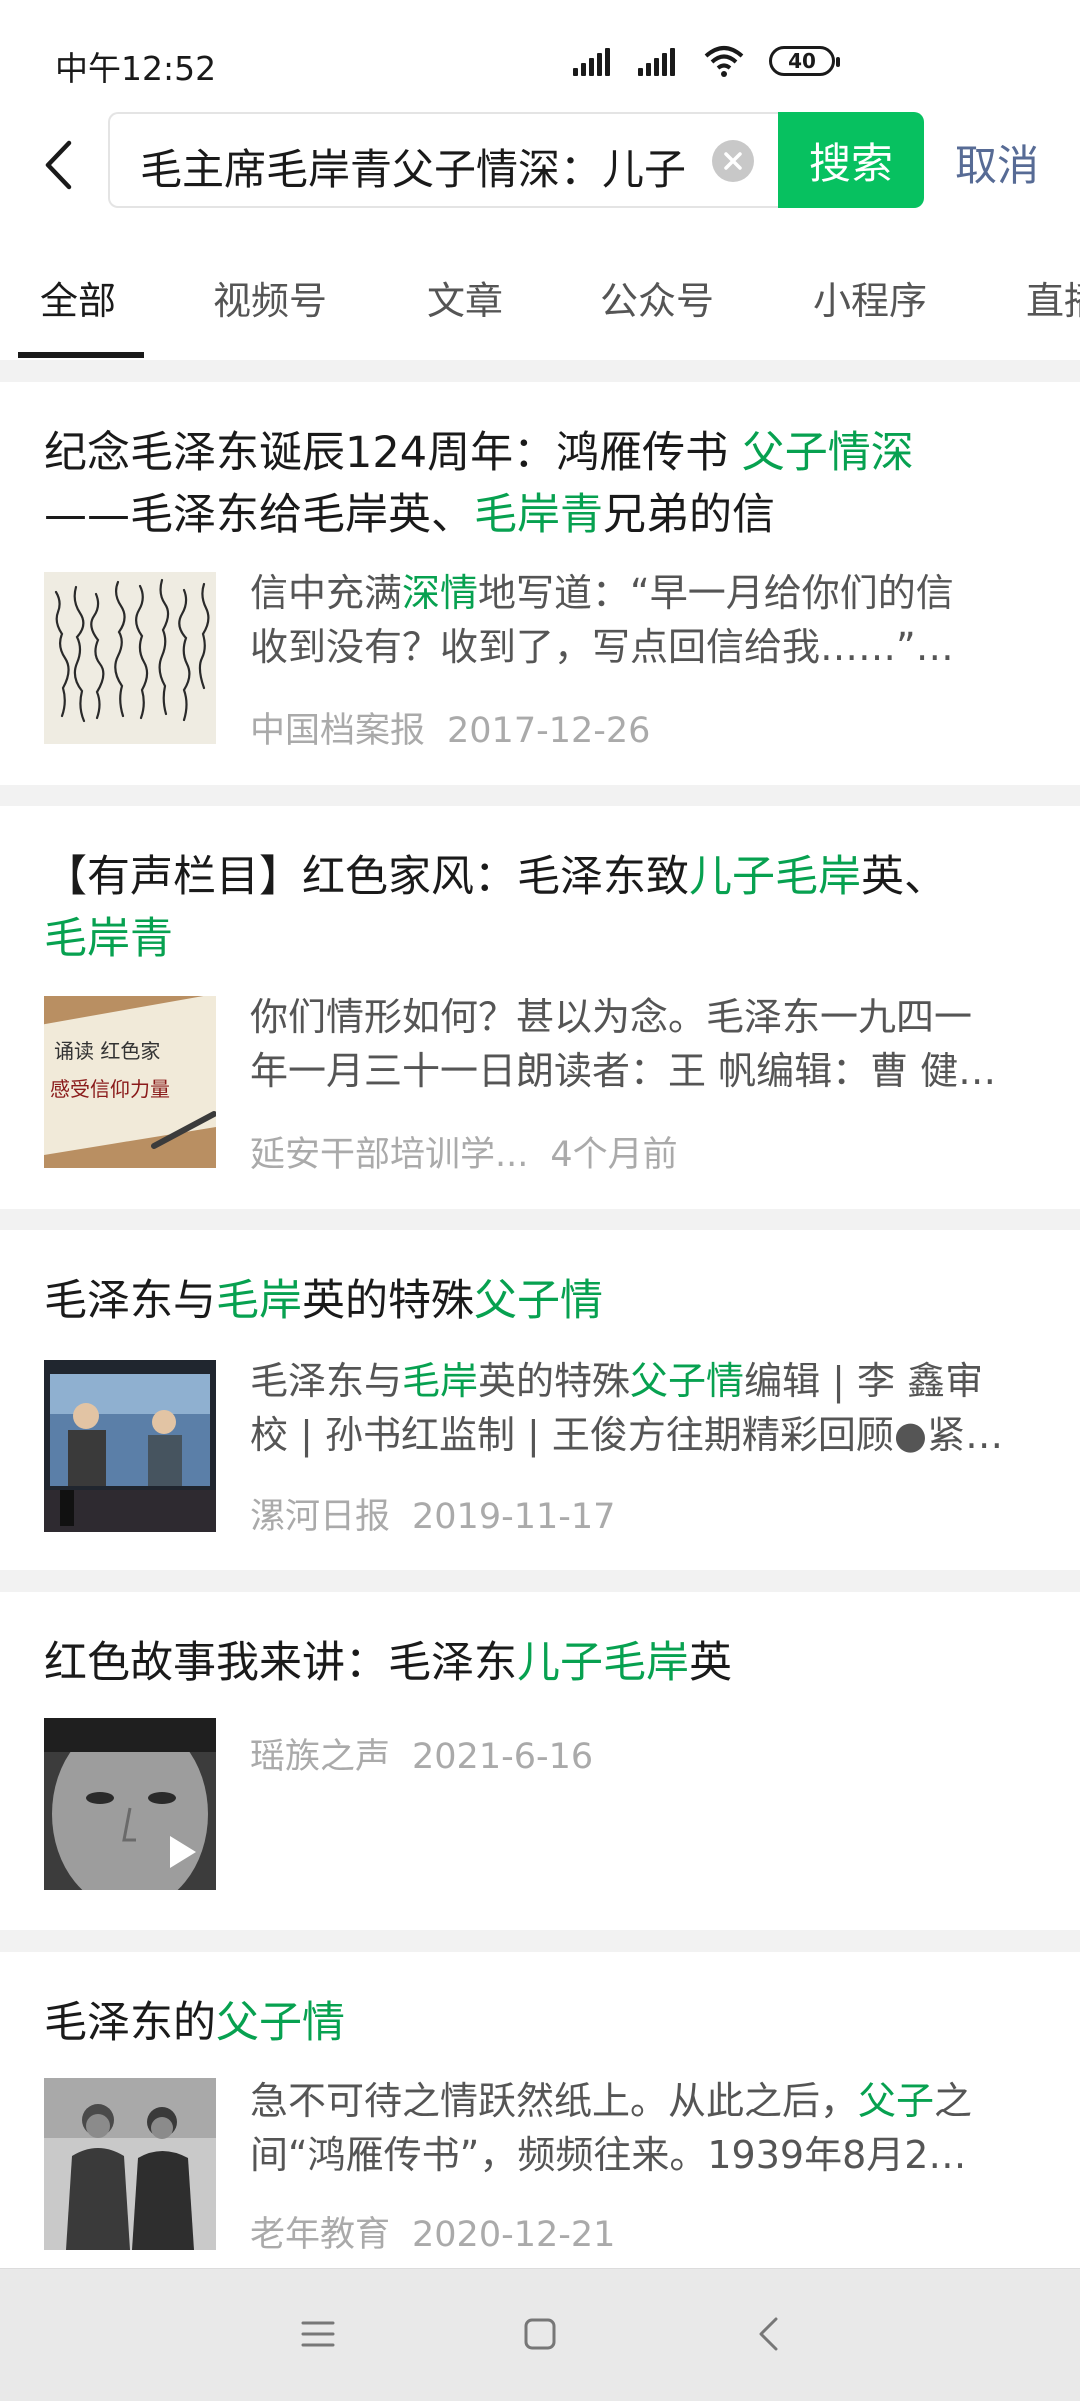 The width and height of the screenshot is (1080, 2401). I want to click on title-text: 毛泽东与, so click(130, 1301).